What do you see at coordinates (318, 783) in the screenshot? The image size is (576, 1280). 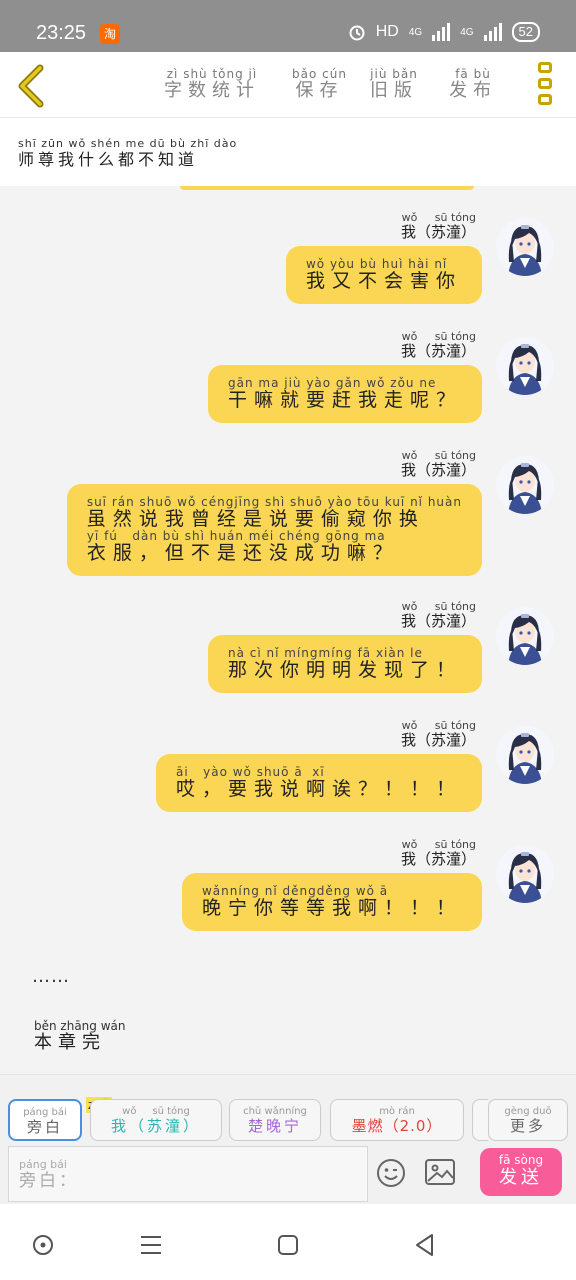 I see `message-bubble: āi yào wǒ shuō ā xī 哎，要我说啊诶？！！！` at bounding box center [318, 783].